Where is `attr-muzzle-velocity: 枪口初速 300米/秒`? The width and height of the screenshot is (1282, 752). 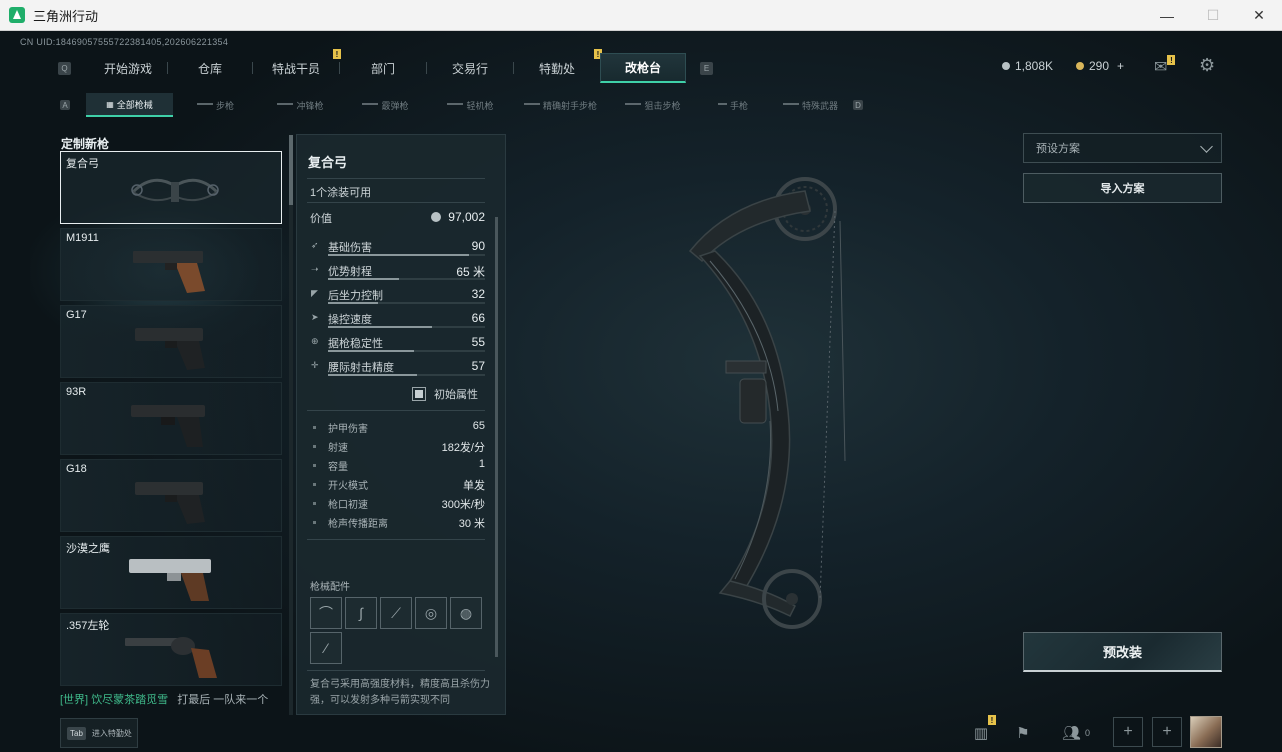
attr-muzzle-velocity: 枪口初速 300米/秒 is located at coordinates (398, 505).